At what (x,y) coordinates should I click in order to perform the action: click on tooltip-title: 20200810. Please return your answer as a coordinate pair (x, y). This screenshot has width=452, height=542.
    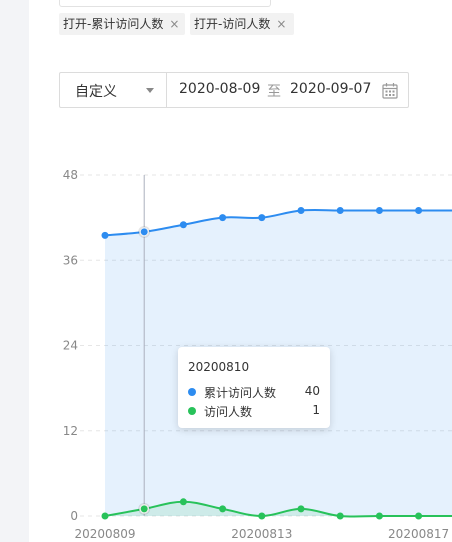
    Looking at the image, I should click on (219, 367).